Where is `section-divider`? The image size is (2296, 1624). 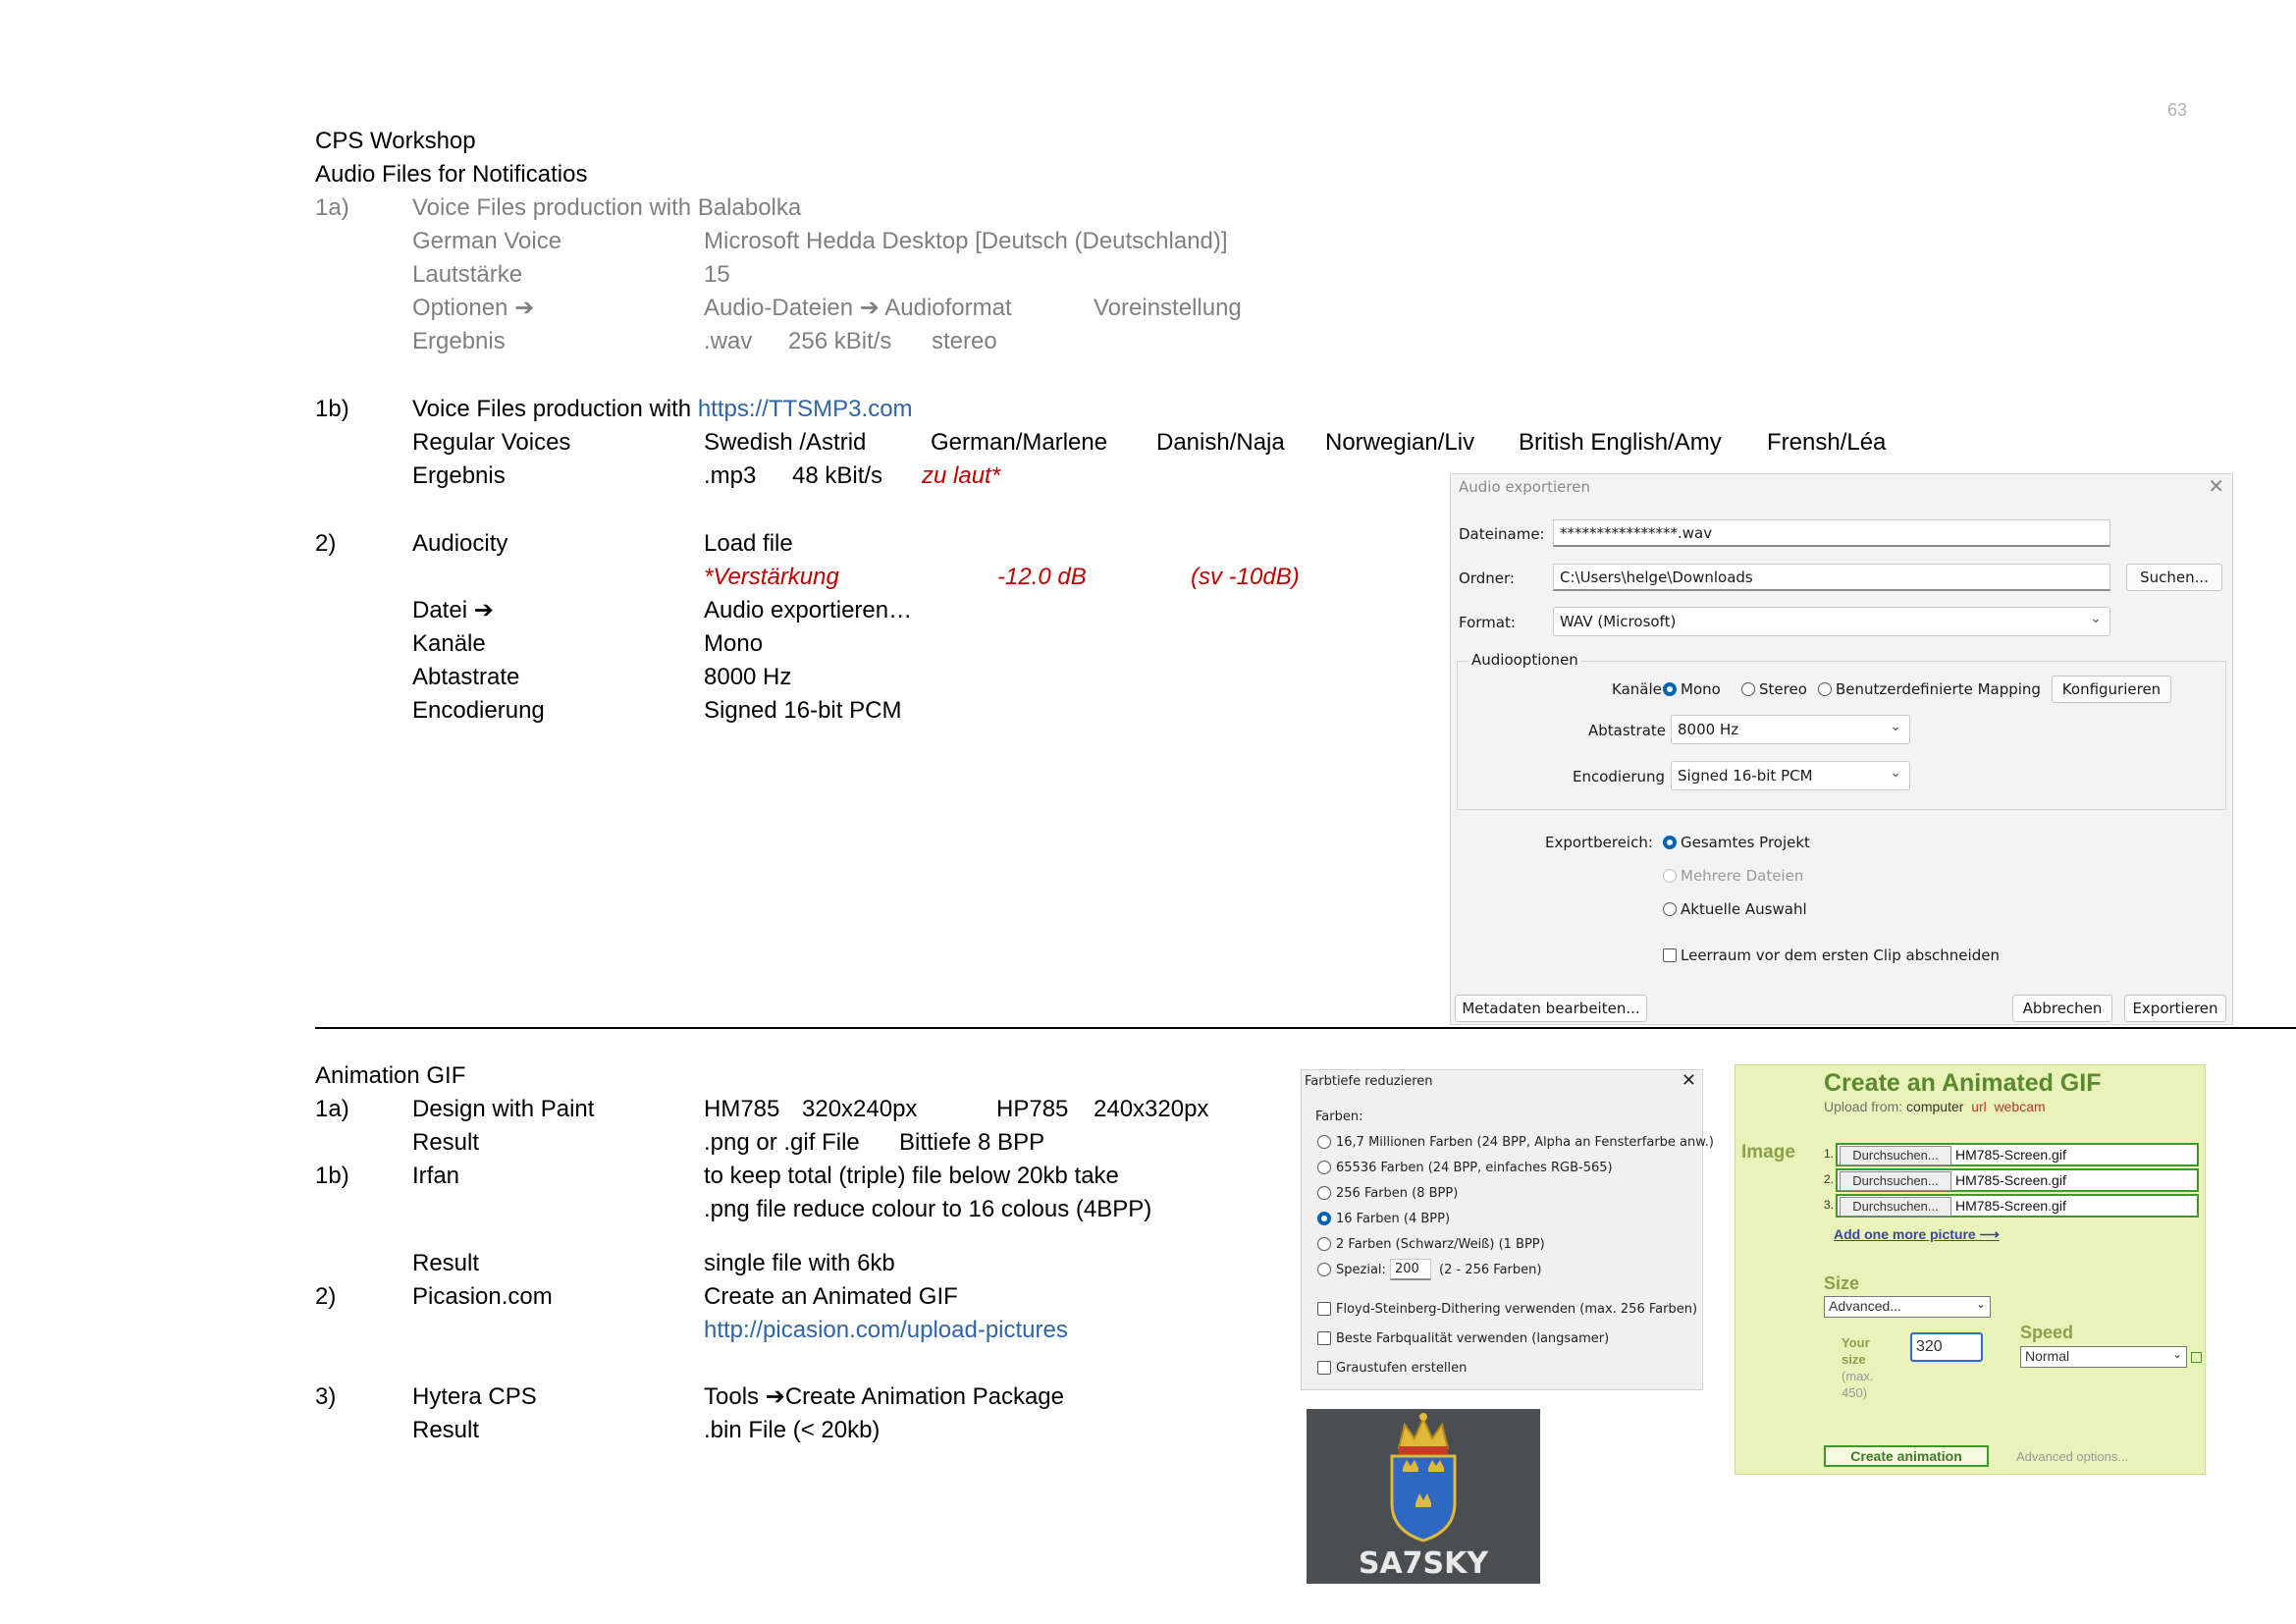
section-divider is located at coordinates (1306, 1028).